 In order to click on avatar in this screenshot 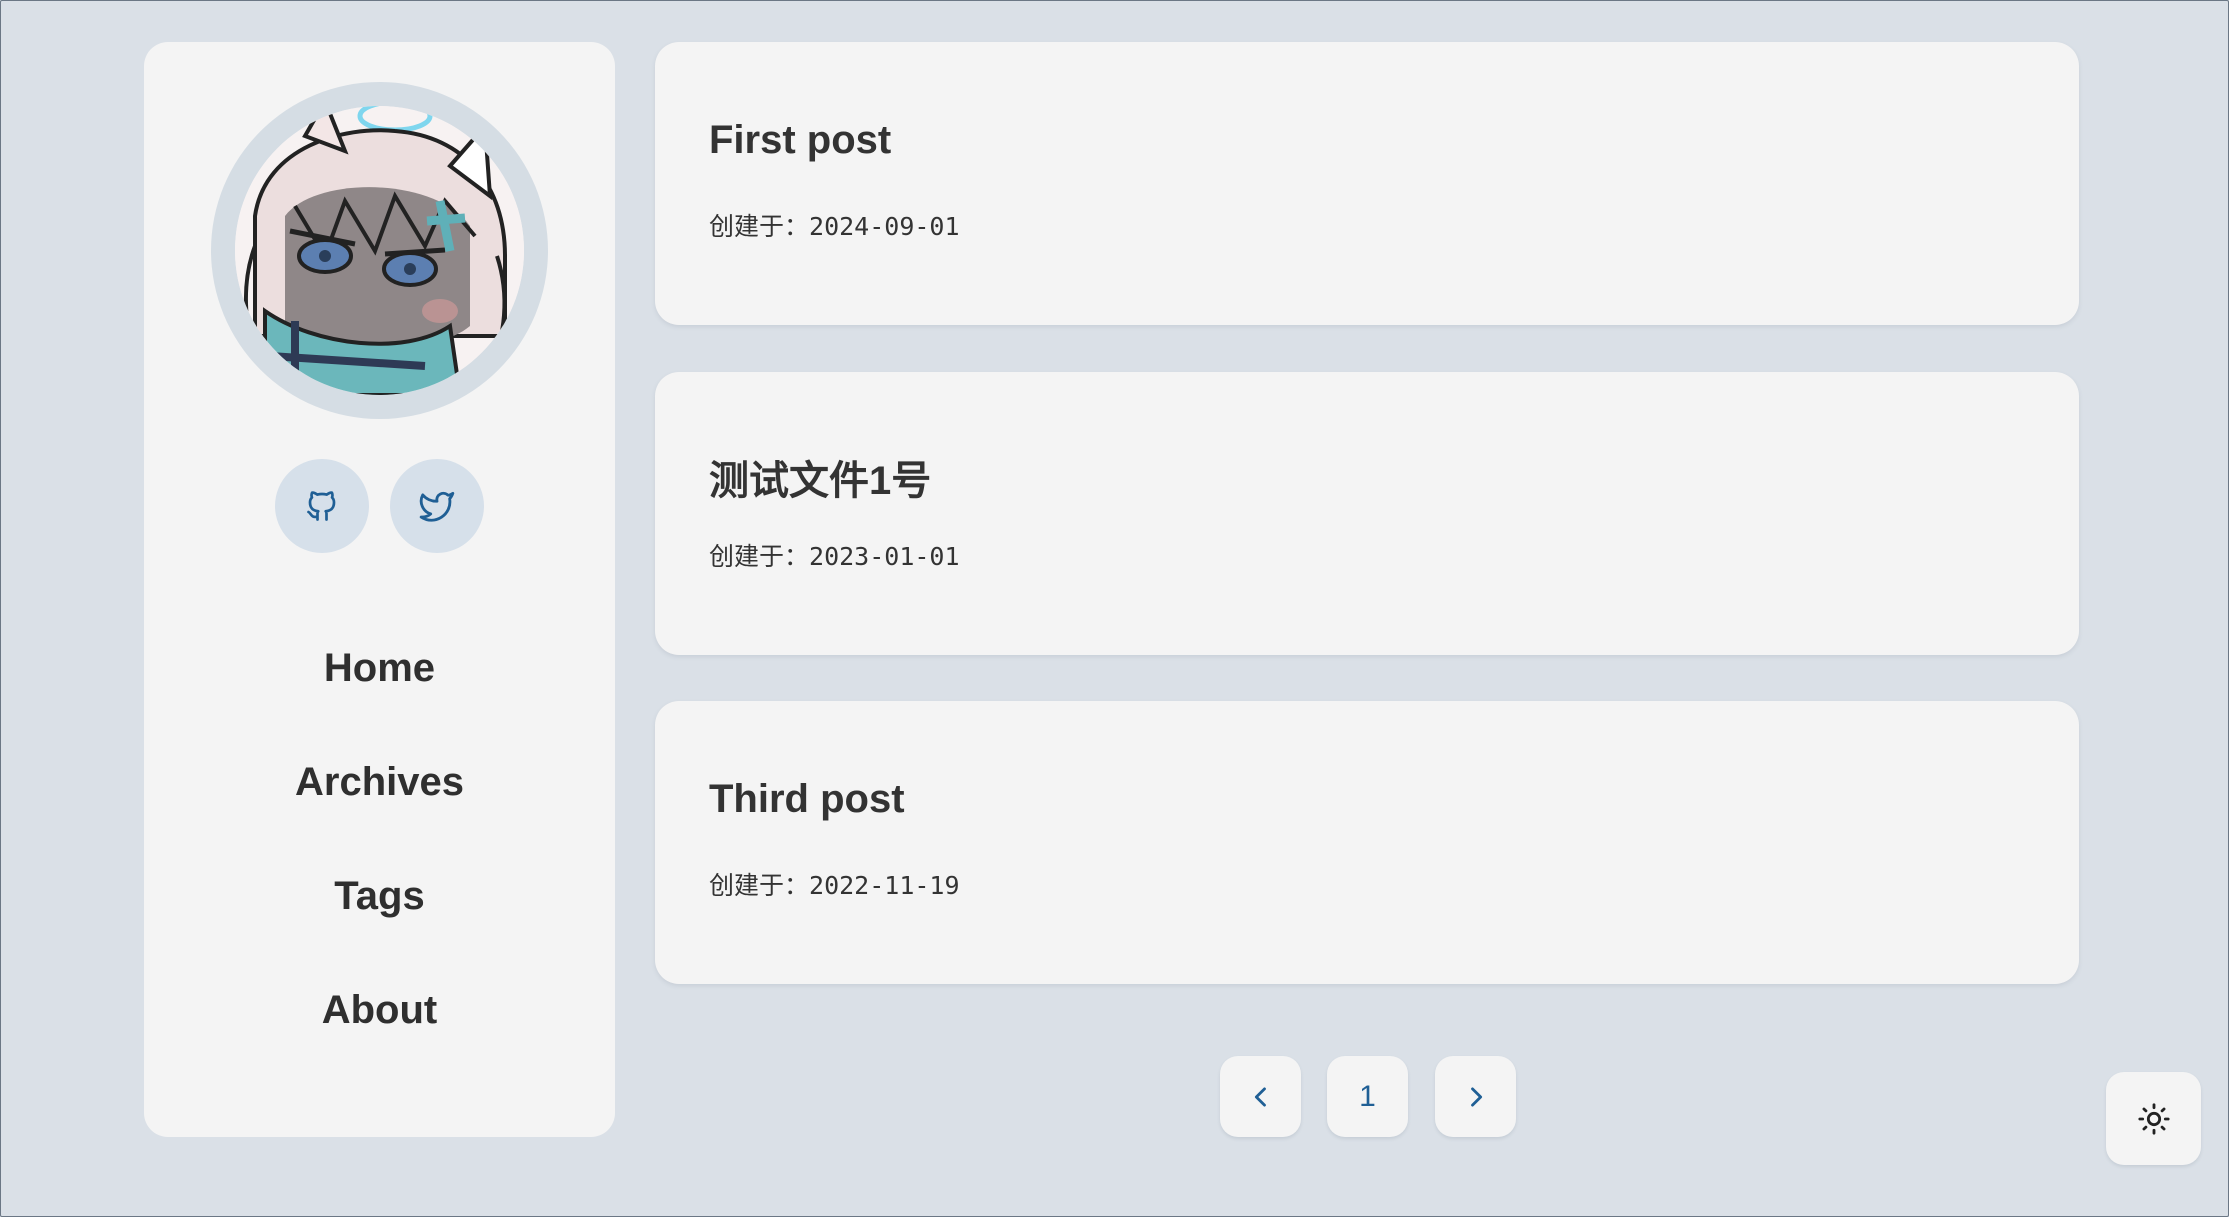, I will do `click(379, 250)`.